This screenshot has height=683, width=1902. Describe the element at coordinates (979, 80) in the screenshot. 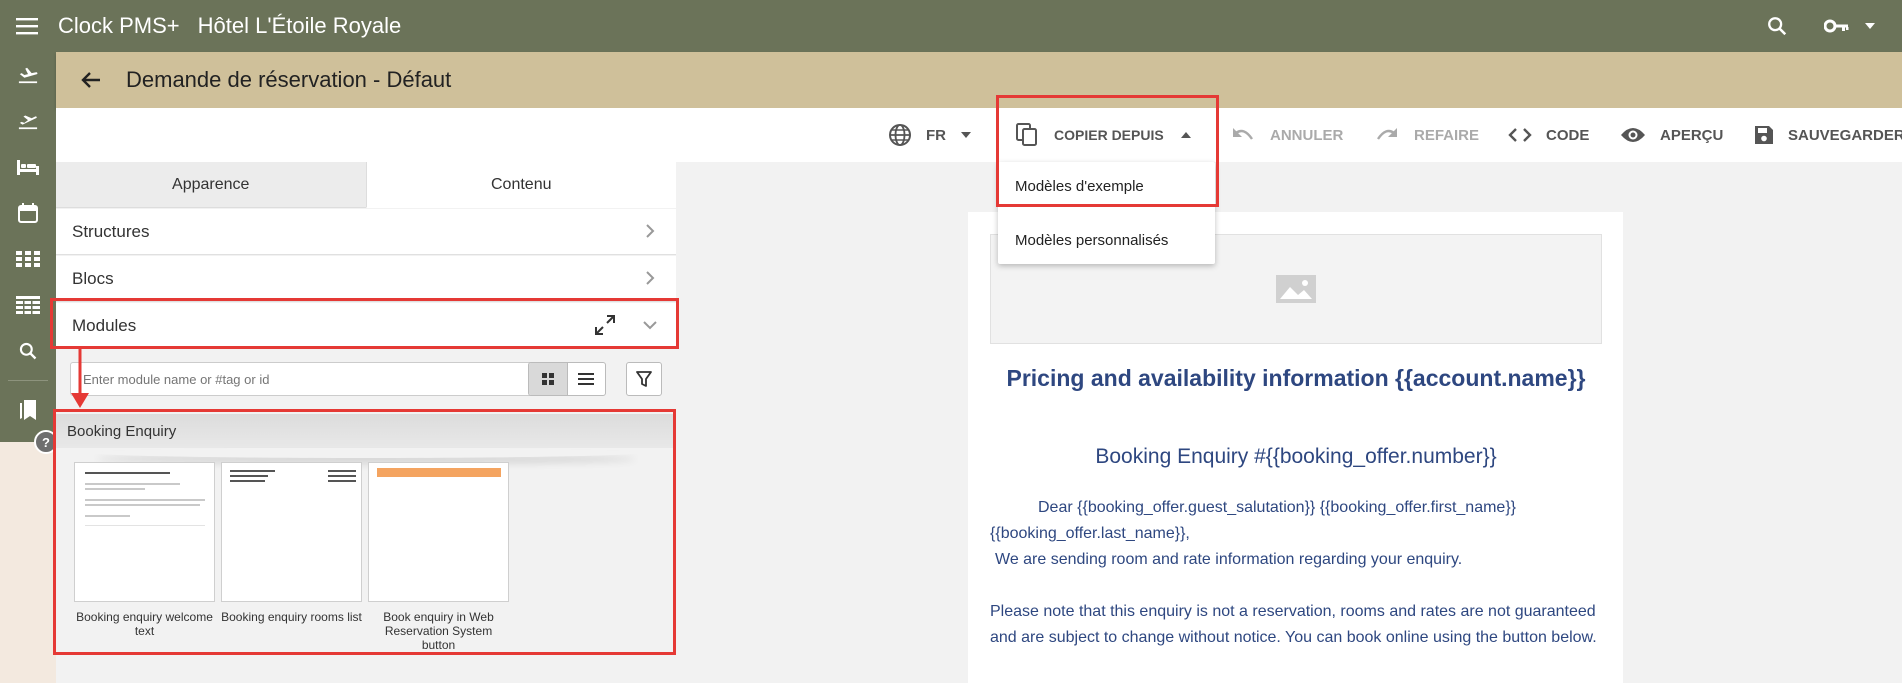

I see `page-header: Demande de réservation - Défaut` at that location.